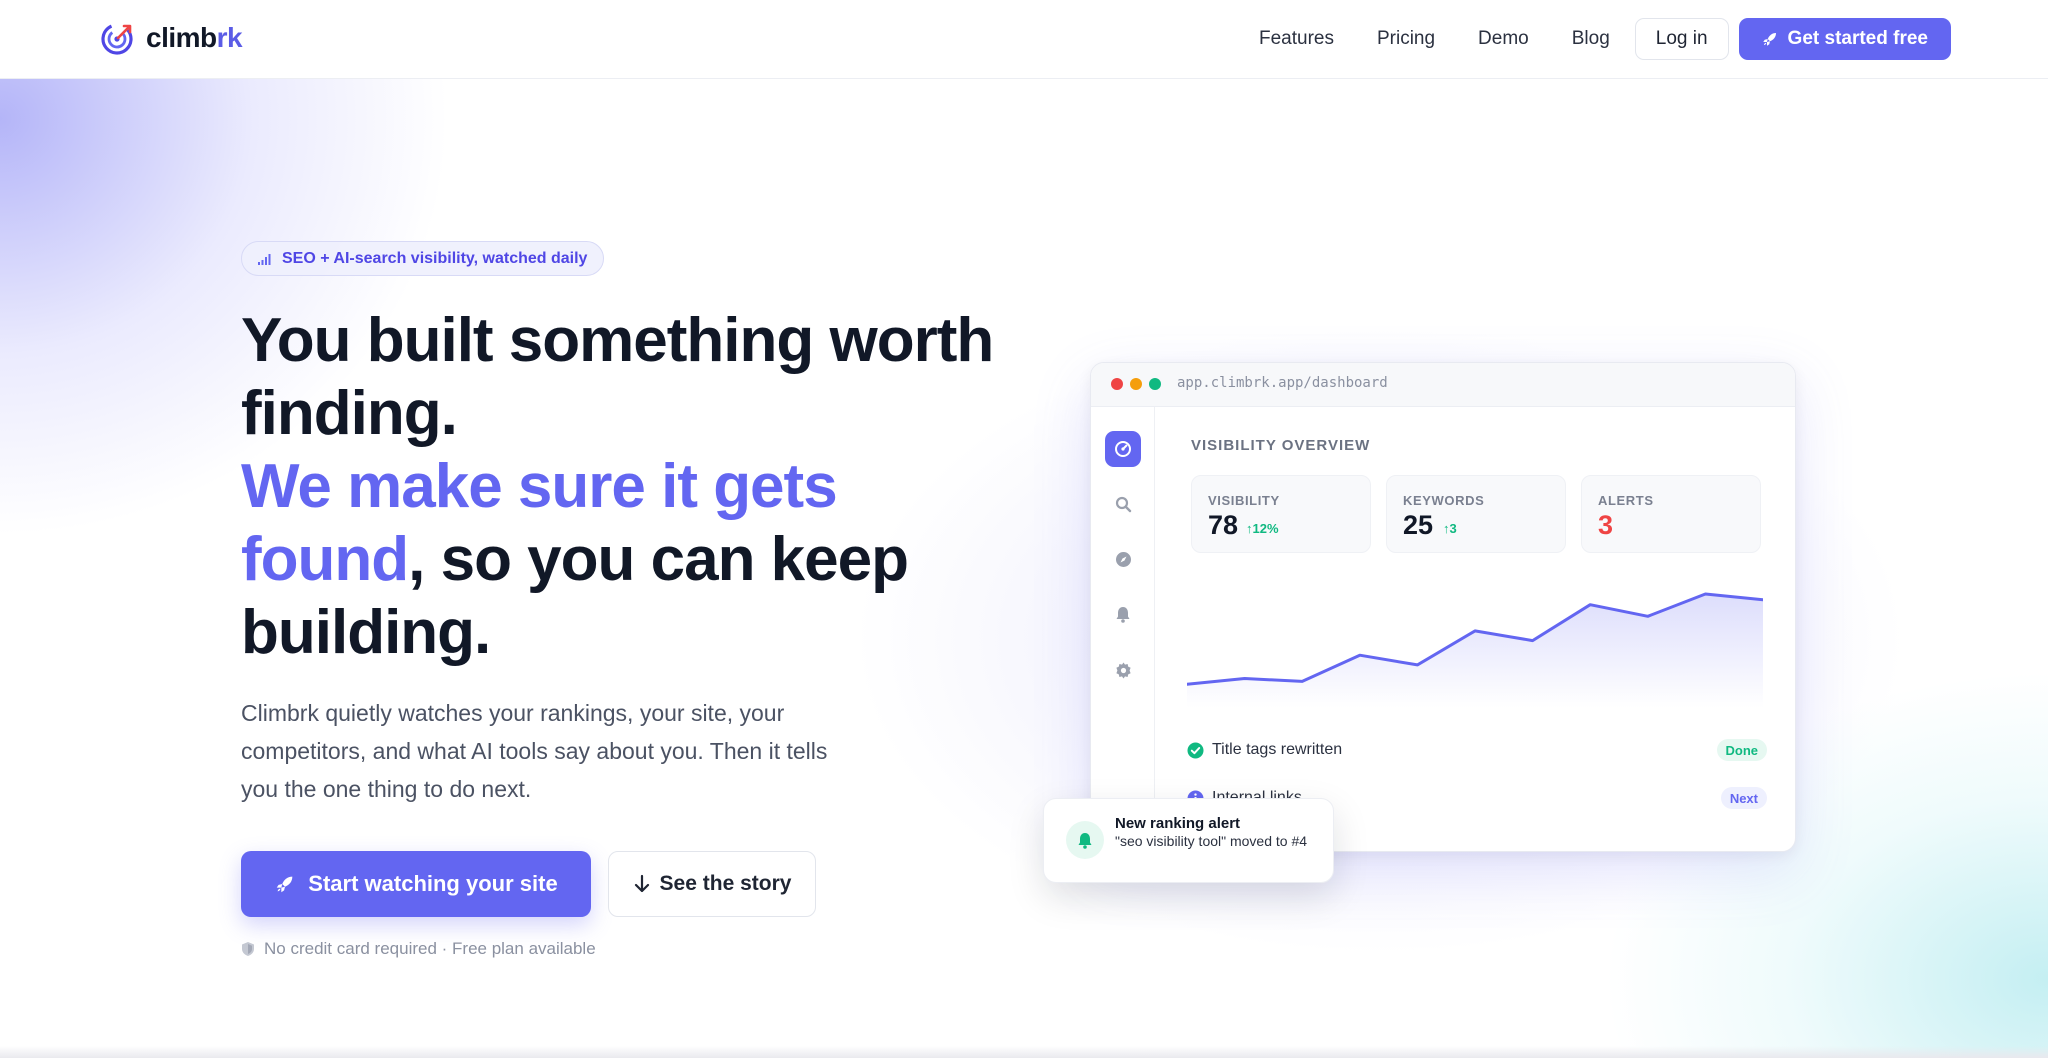 Image resolution: width=2048 pixels, height=1058 pixels. I want to click on get-started-button: Get started free, so click(1844, 39).